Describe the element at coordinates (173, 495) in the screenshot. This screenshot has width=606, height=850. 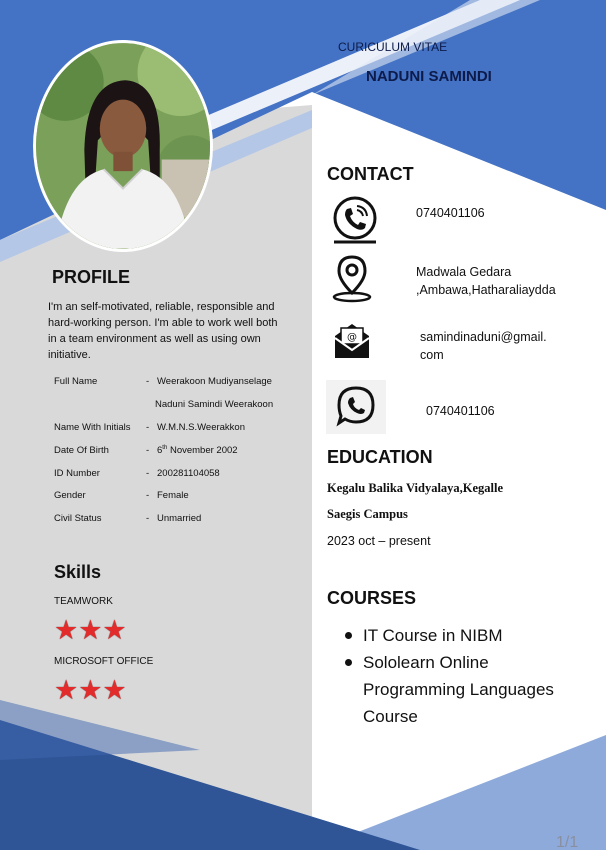
I see `info-value: Female` at that location.